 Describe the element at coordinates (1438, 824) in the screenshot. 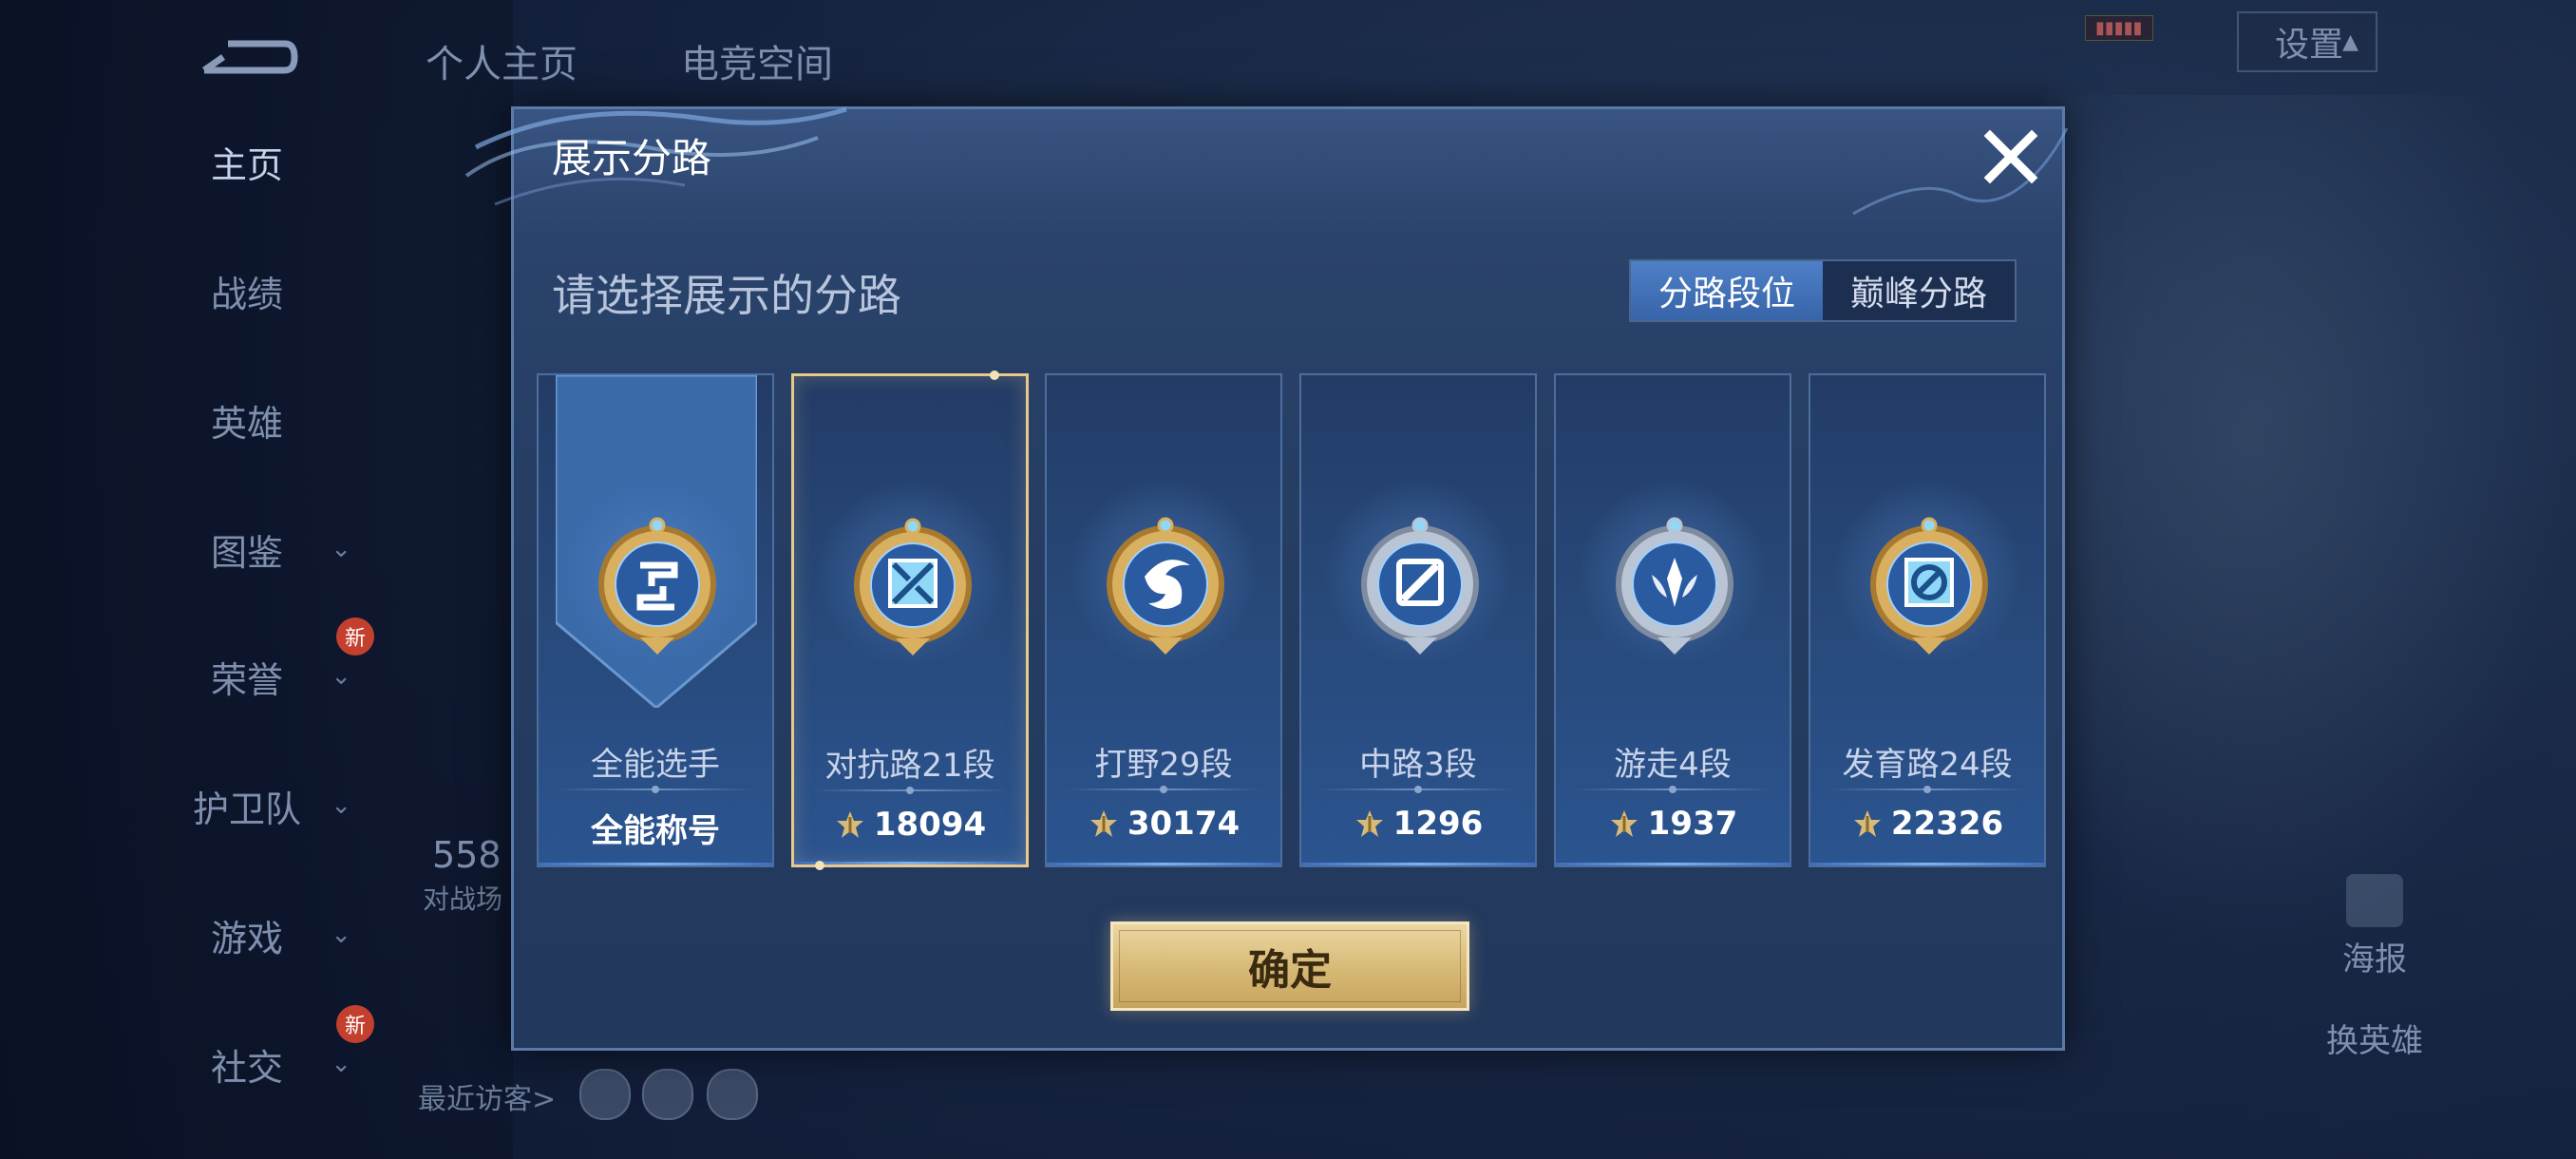

I see `lane-card-value-text: 1296` at that location.